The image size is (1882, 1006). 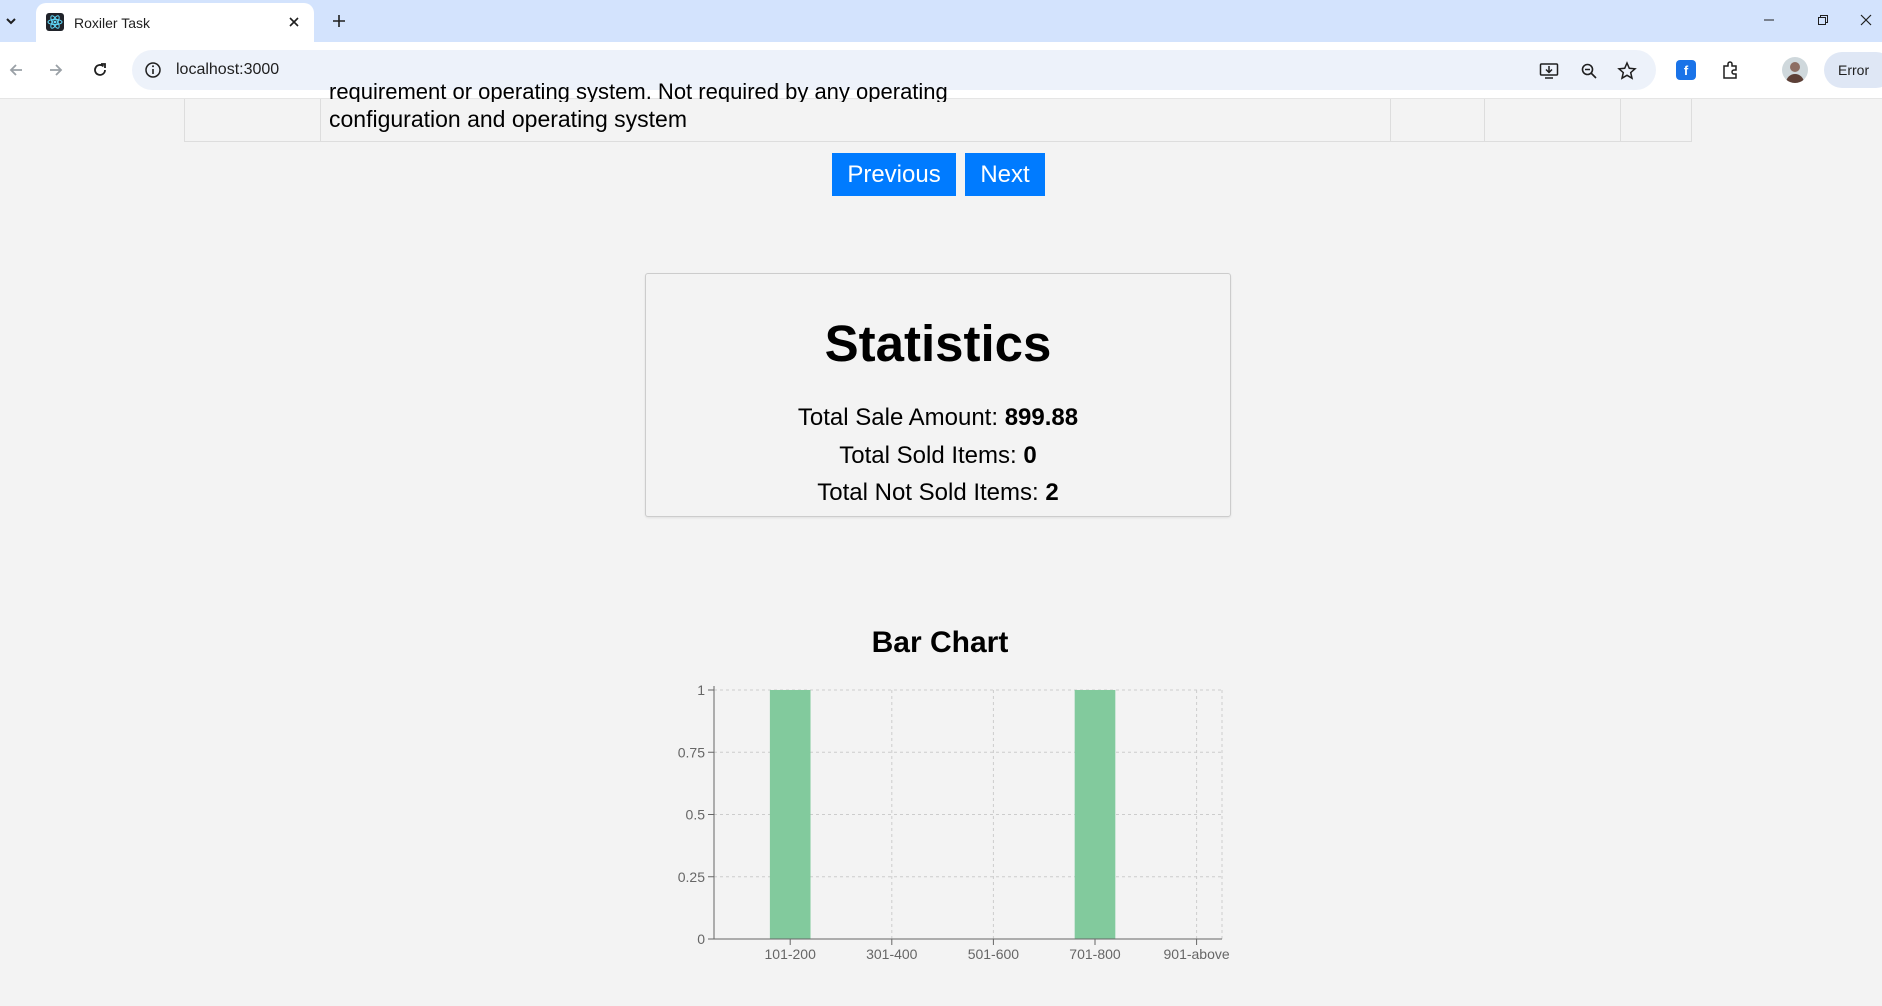 I want to click on site-info-icon, so click(x=153, y=70).